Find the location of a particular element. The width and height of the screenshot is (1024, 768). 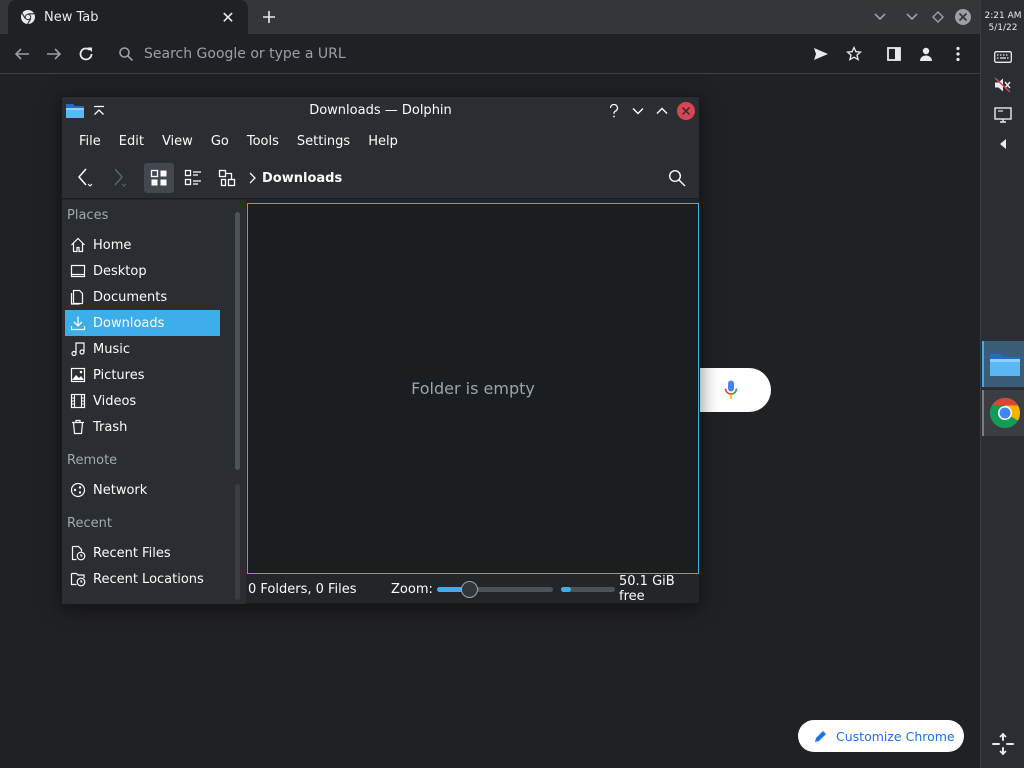

task-dolphin is located at coordinates (1003, 364).